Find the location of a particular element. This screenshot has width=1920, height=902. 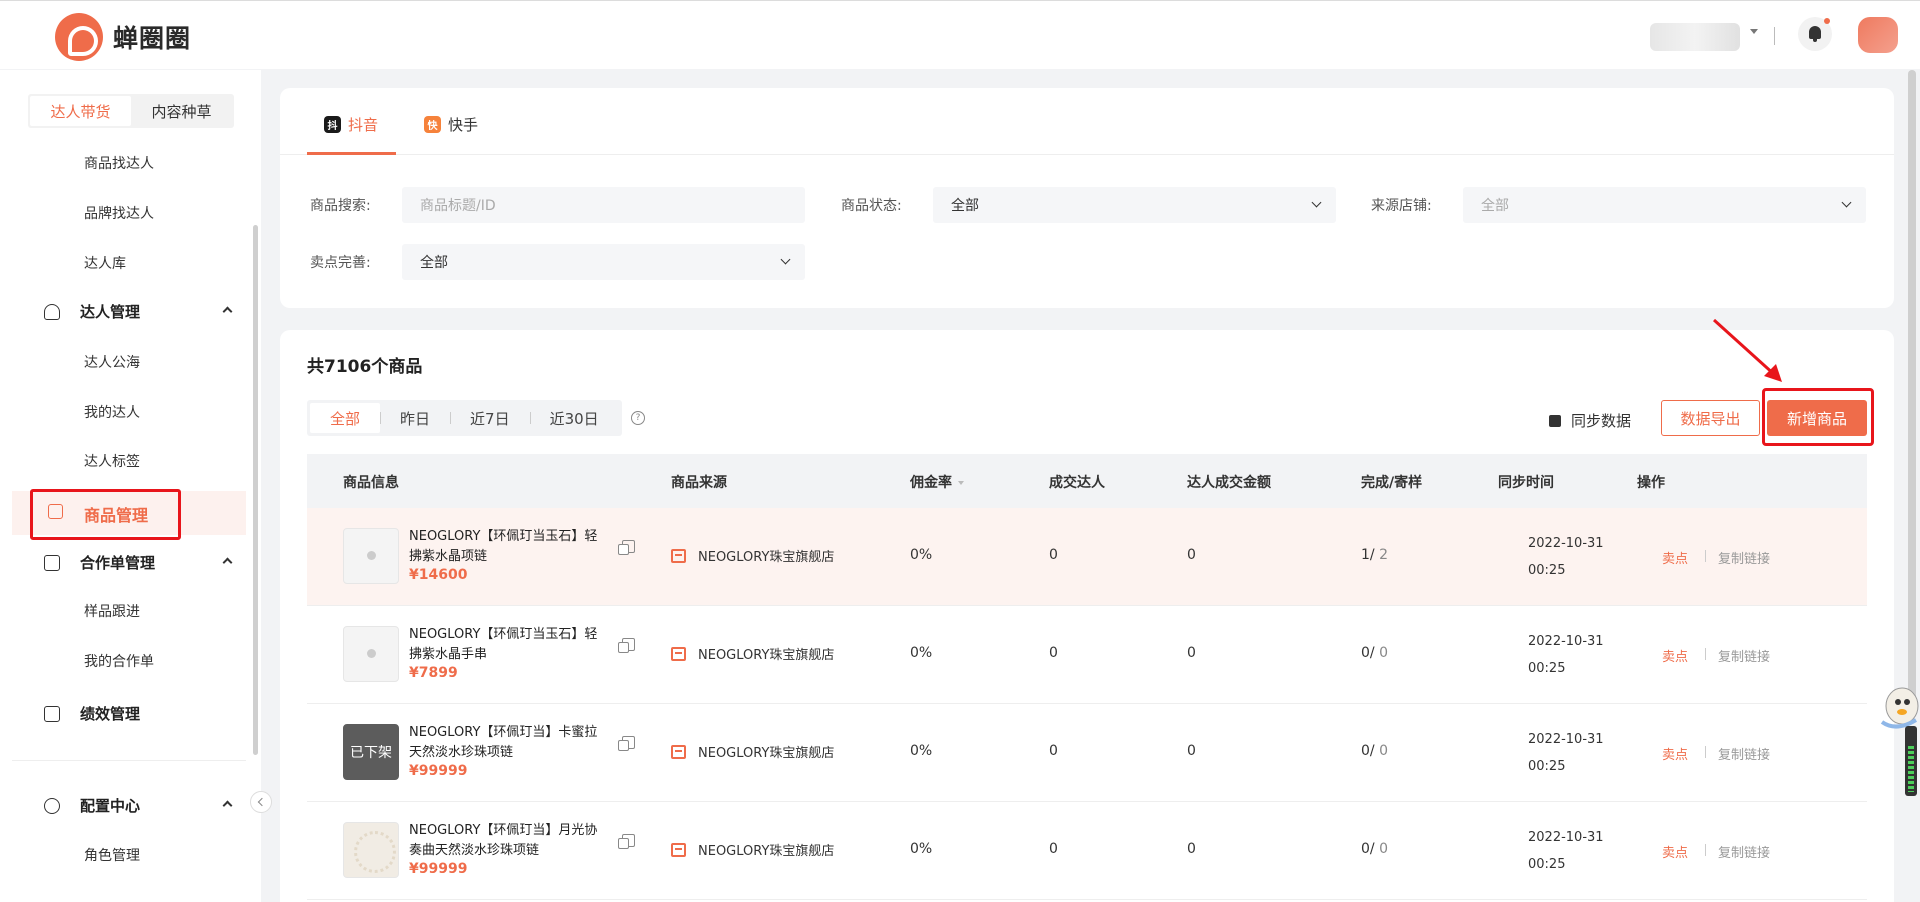

sidebar-group-config: 配置中心 is located at coordinates (92, 805).